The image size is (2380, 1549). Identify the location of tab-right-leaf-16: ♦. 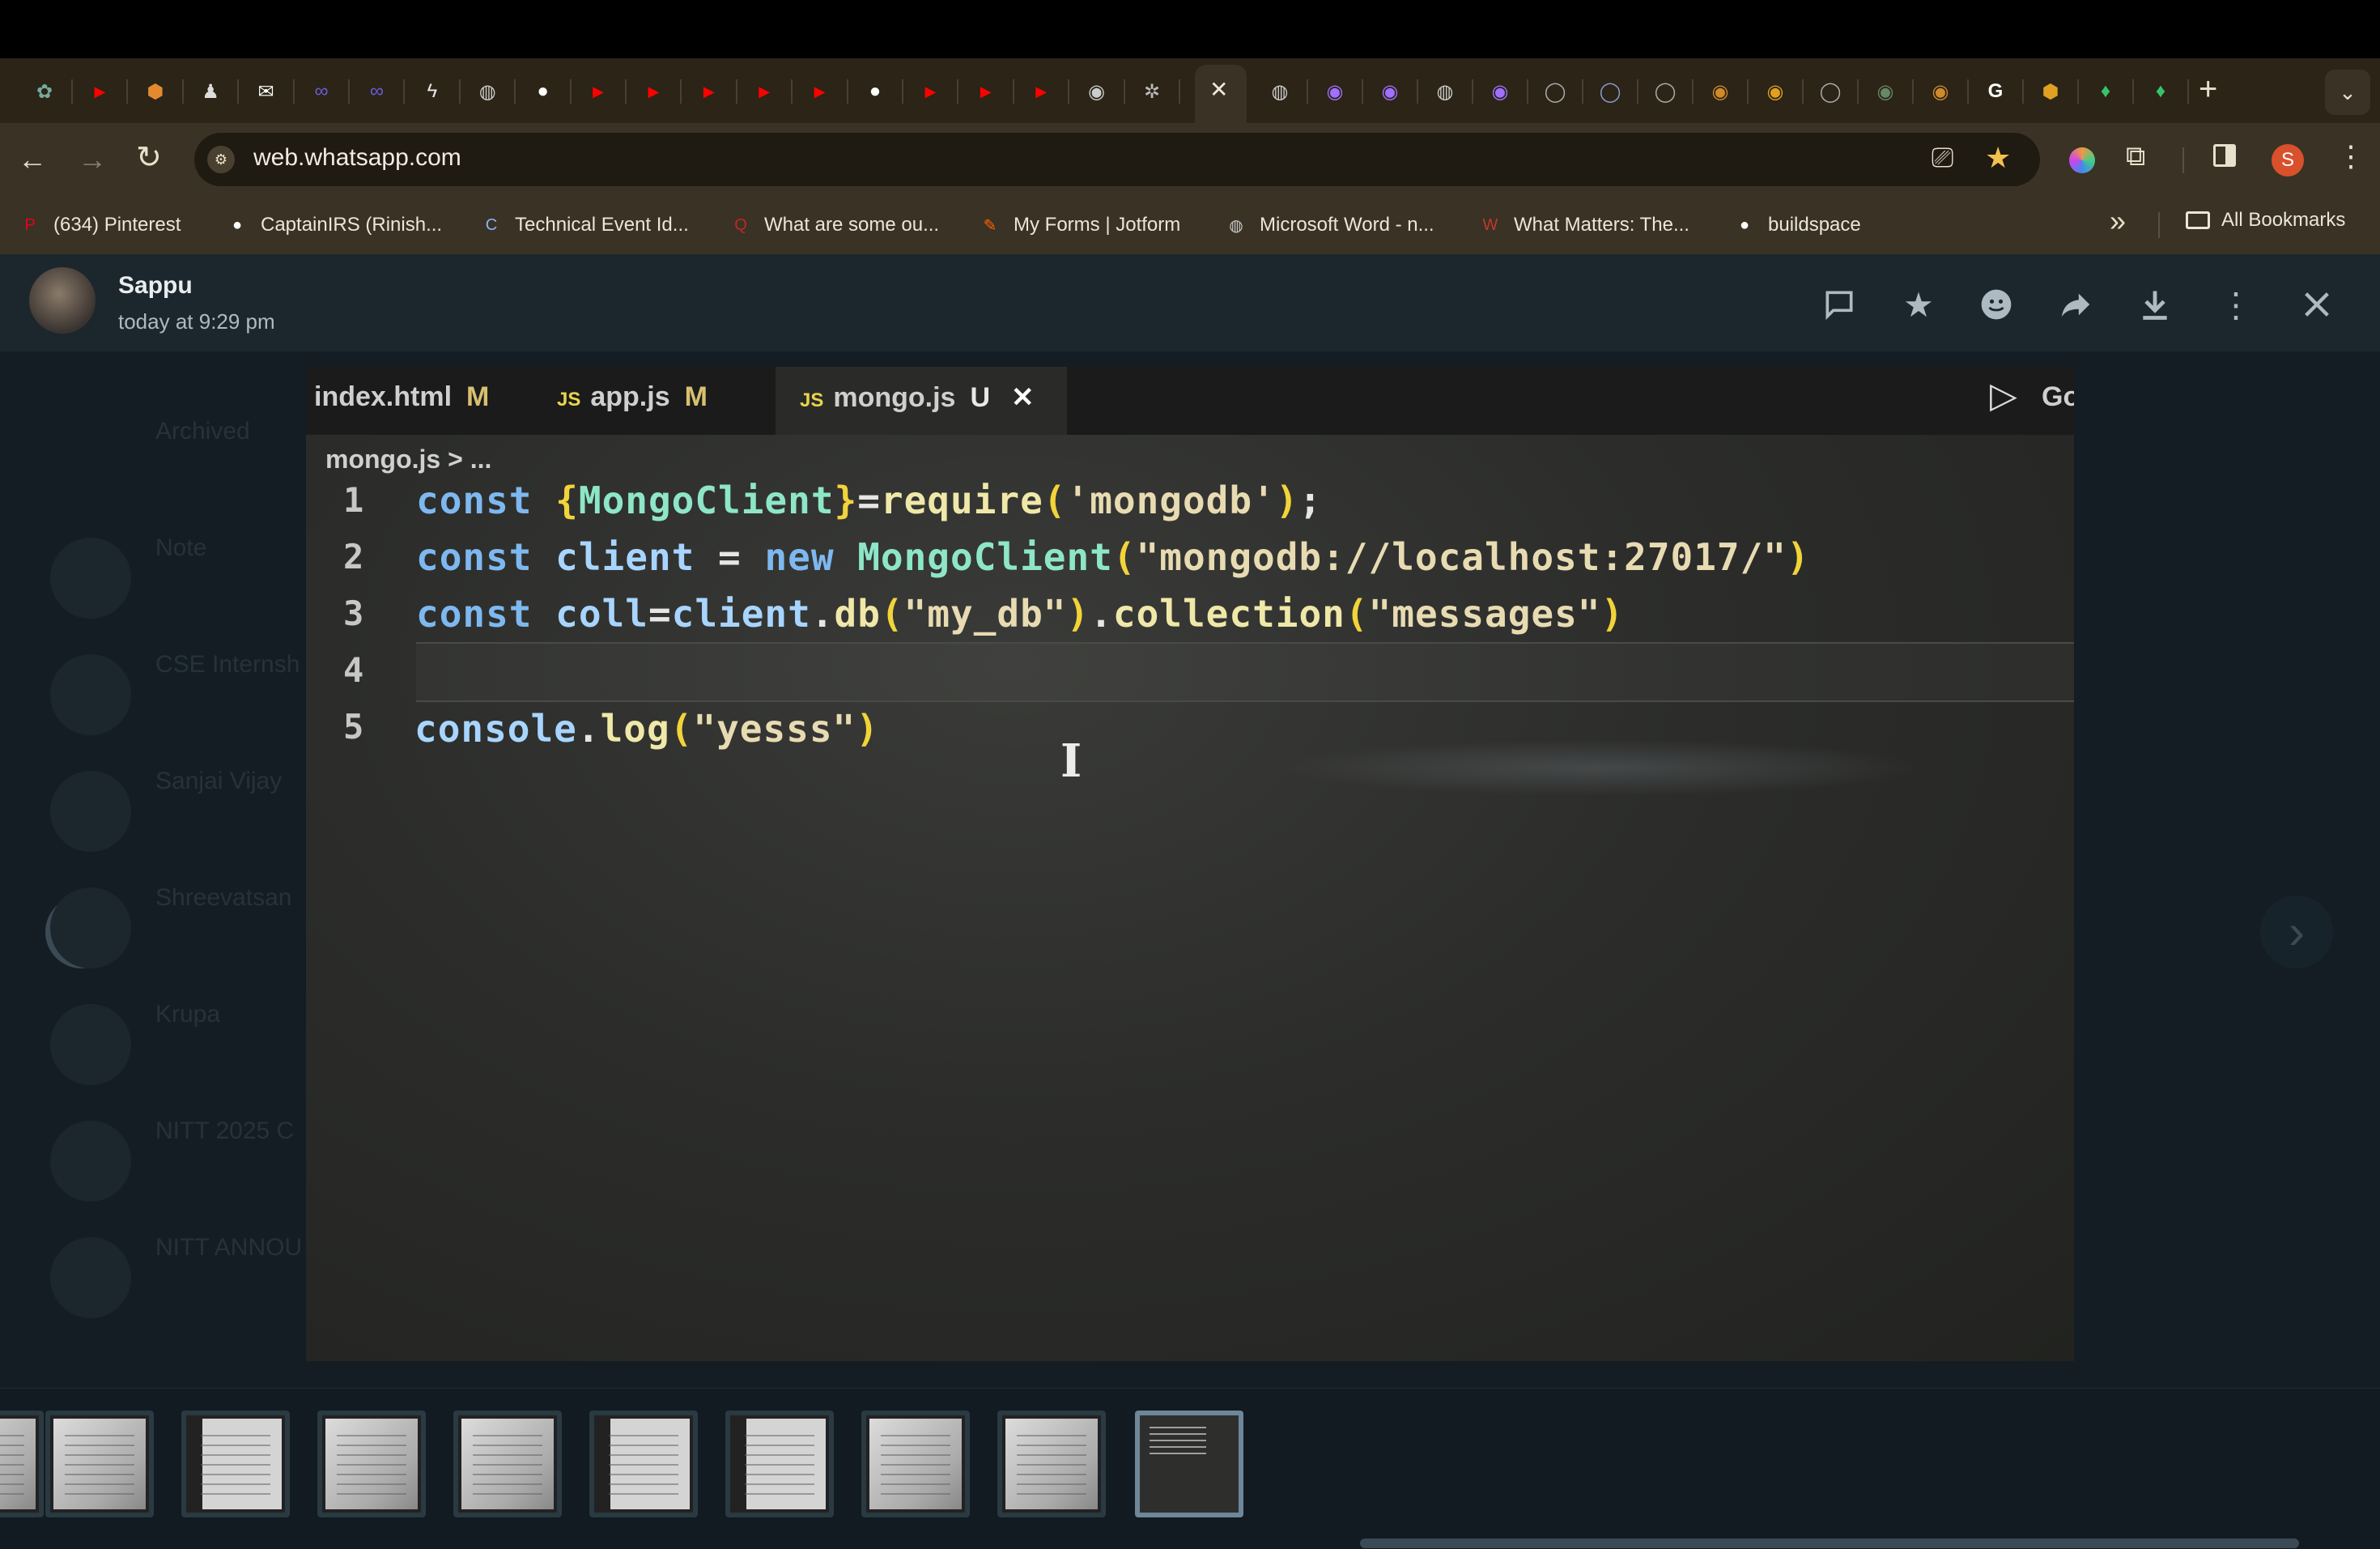
(2161, 91).